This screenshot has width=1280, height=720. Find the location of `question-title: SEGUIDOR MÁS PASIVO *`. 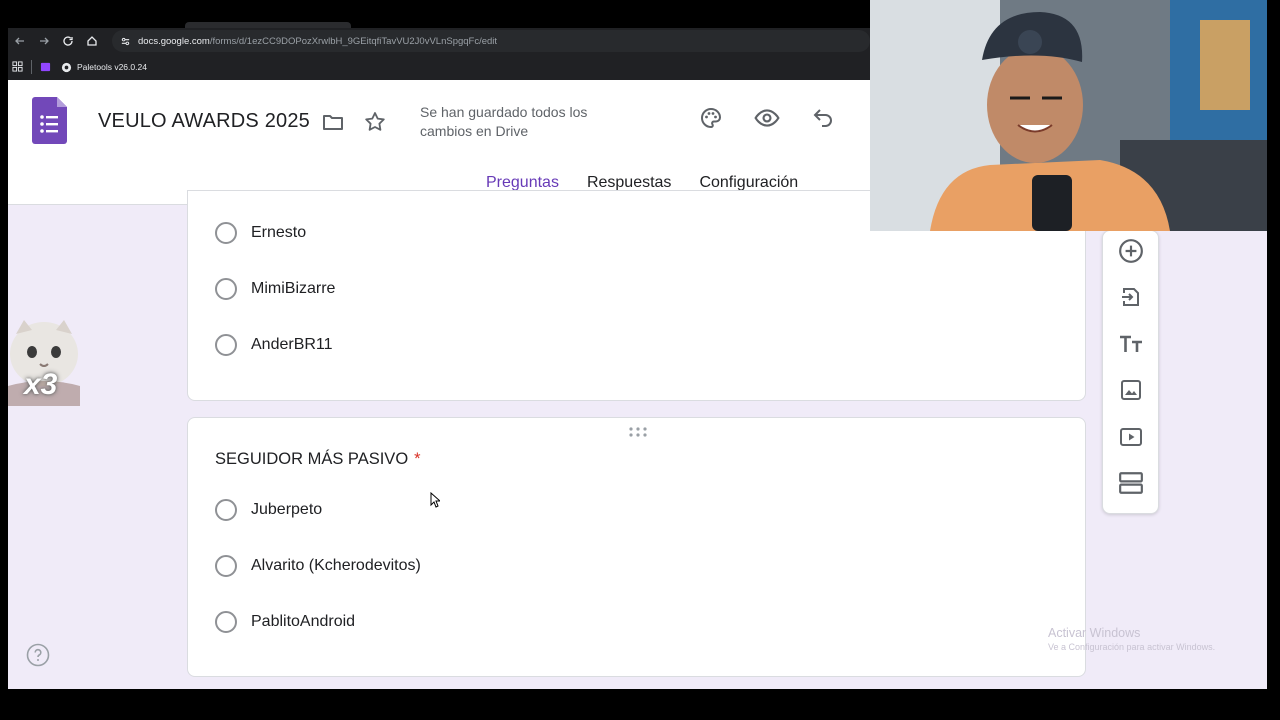

question-title: SEGUIDOR MÁS PASIVO * is located at coordinates (318, 459).